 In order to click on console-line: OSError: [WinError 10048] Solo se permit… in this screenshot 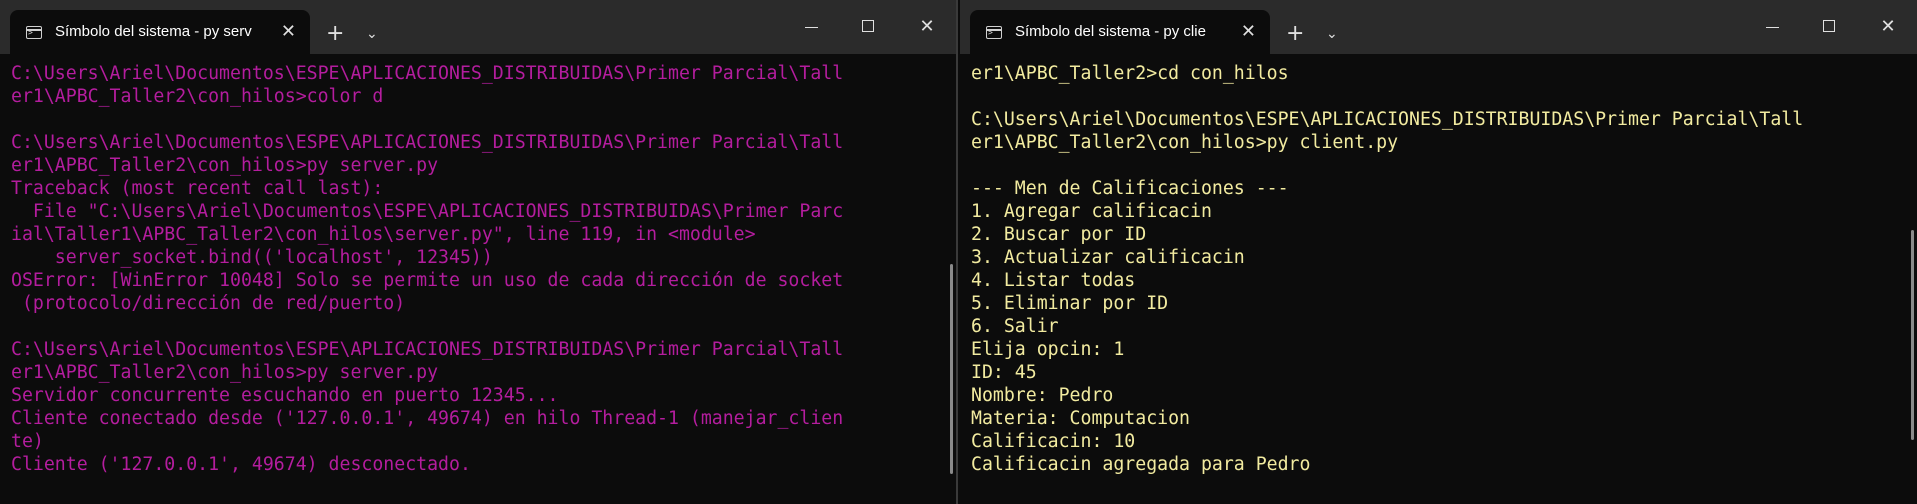, I will do `click(427, 280)`.